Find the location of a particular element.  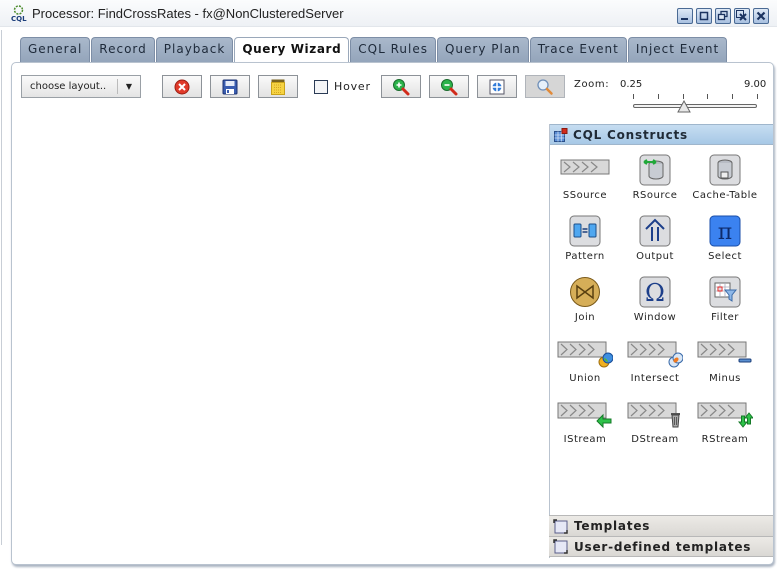

grid-icon is located at coordinates (278, 87).